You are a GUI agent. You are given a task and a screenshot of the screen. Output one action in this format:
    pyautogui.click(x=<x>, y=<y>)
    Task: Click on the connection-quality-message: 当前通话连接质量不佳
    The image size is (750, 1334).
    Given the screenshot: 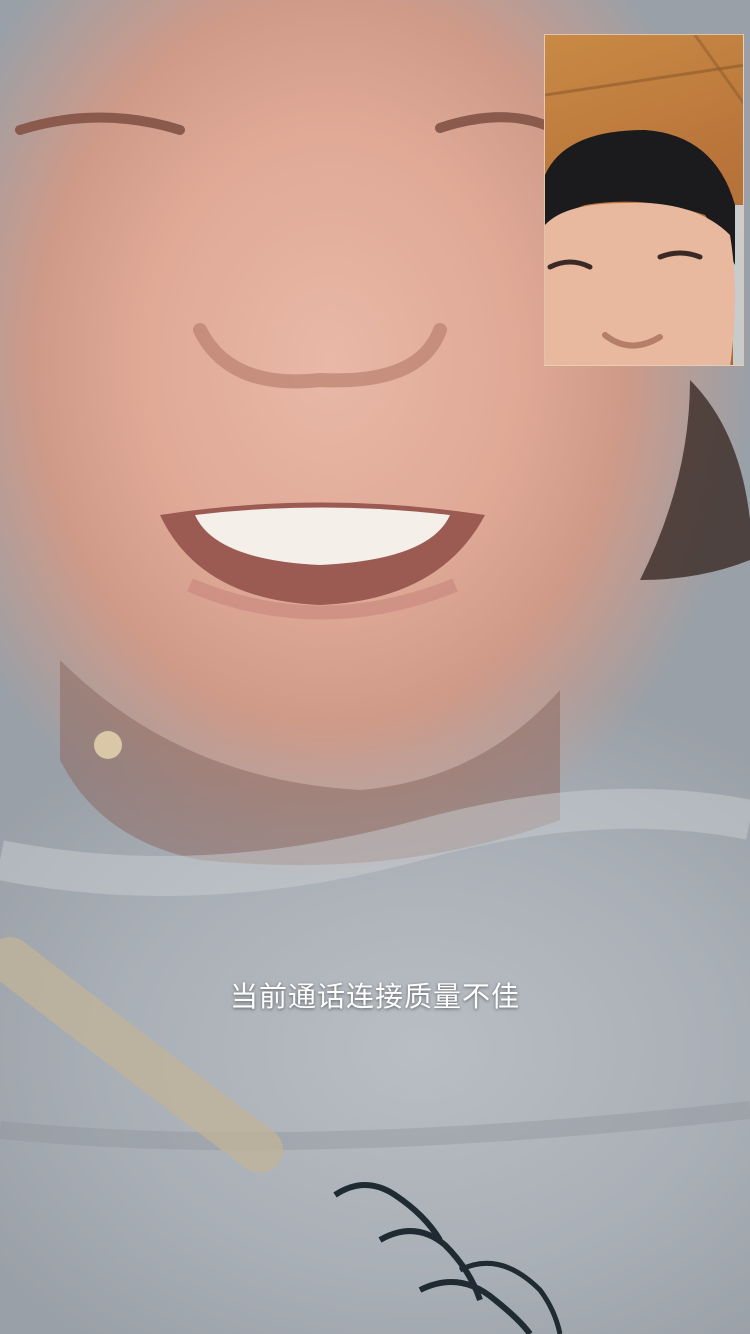 What is the action you would take?
    pyautogui.click(x=374, y=996)
    